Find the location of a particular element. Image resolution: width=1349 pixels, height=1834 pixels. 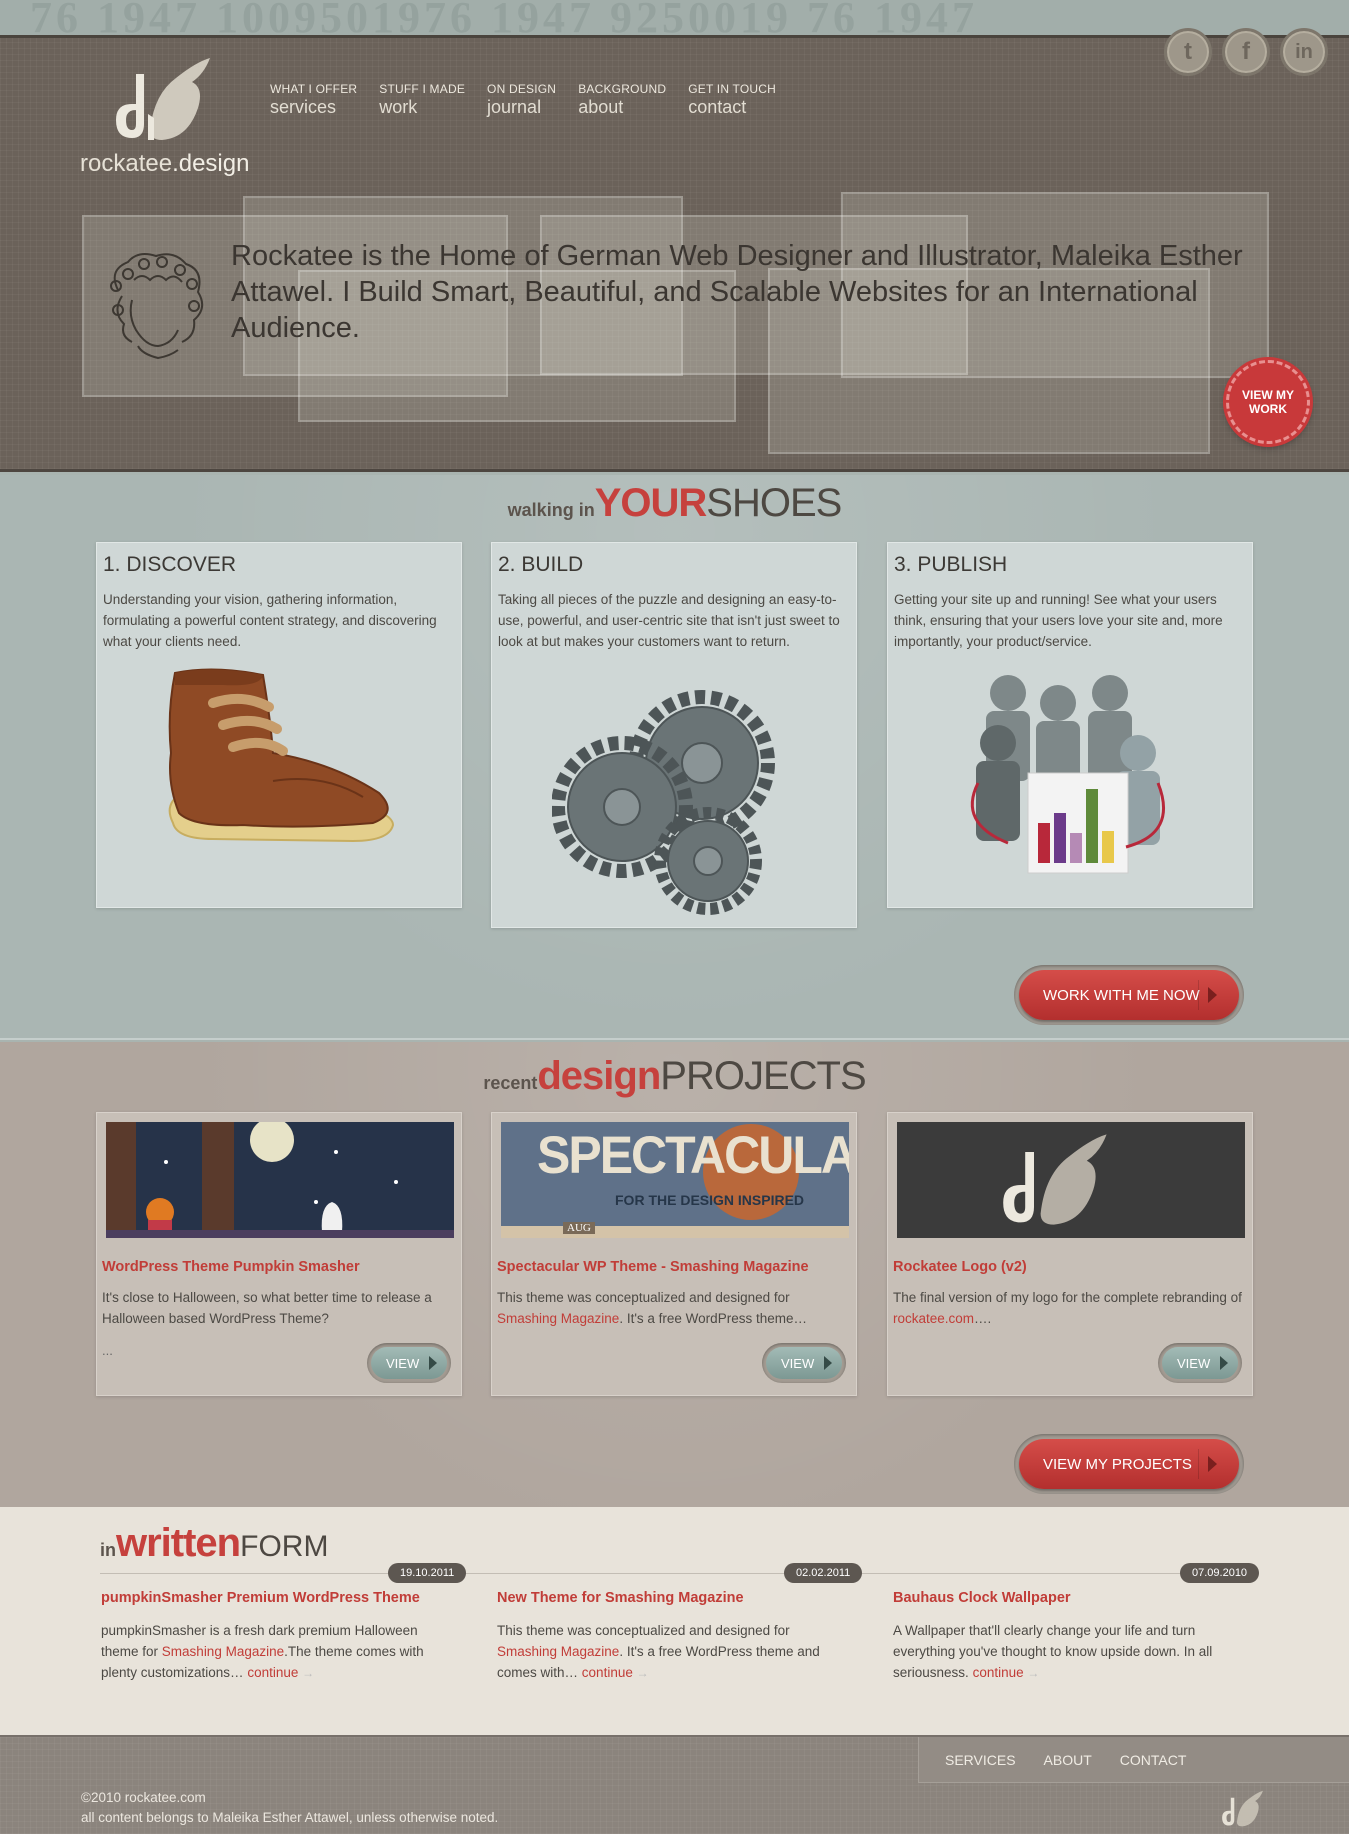

nav-item-about: BACKGROUND about is located at coordinates (622, 100).